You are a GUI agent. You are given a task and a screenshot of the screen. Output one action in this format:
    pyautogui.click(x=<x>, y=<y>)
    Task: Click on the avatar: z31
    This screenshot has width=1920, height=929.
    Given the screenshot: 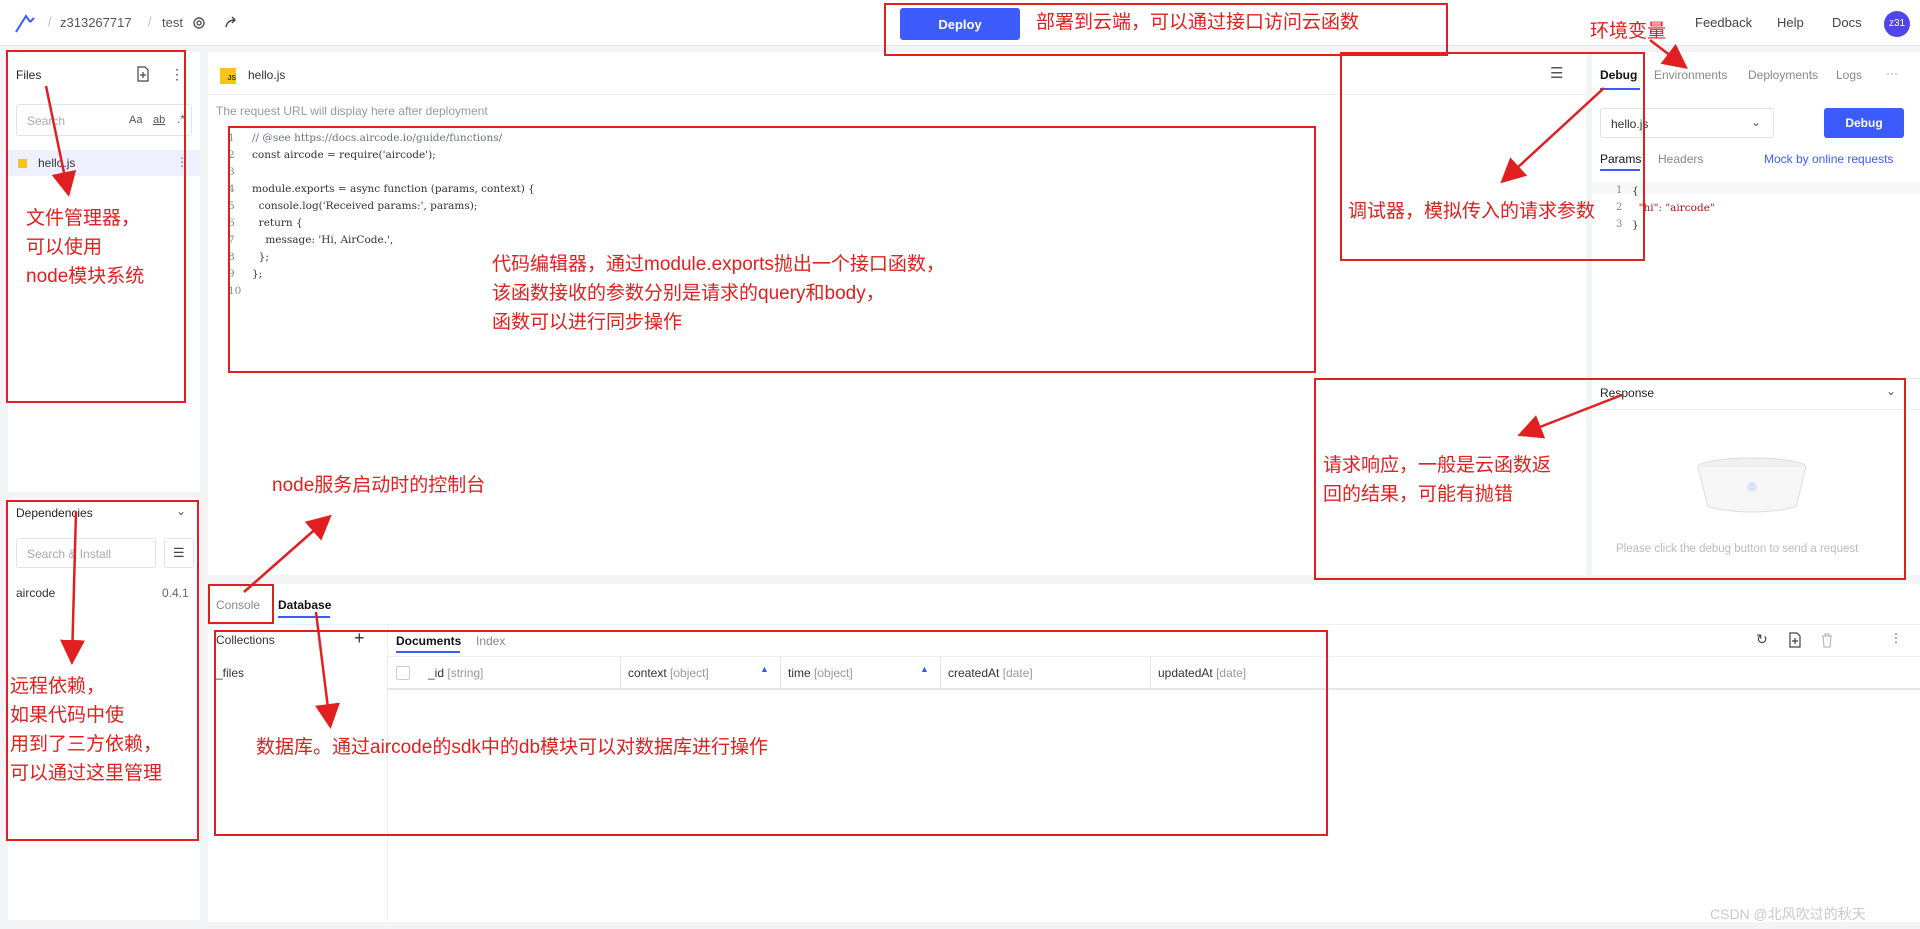 What is the action you would take?
    pyautogui.click(x=1897, y=24)
    